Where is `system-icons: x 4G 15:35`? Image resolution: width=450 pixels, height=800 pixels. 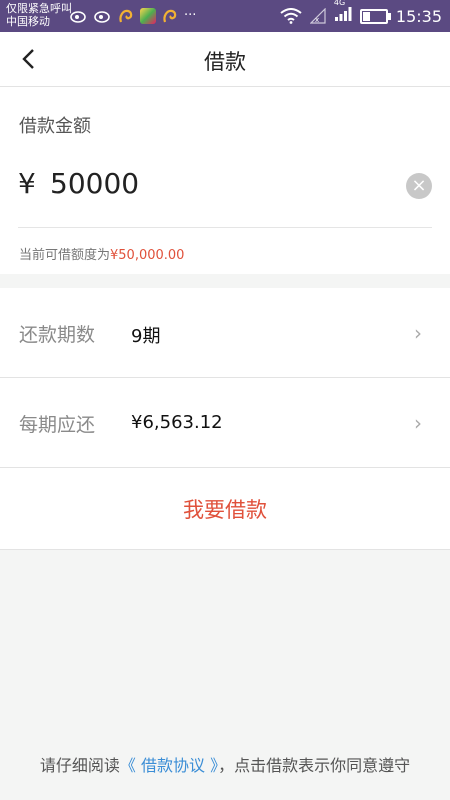
system-icons: x 4G 15:35 is located at coordinates (361, 13).